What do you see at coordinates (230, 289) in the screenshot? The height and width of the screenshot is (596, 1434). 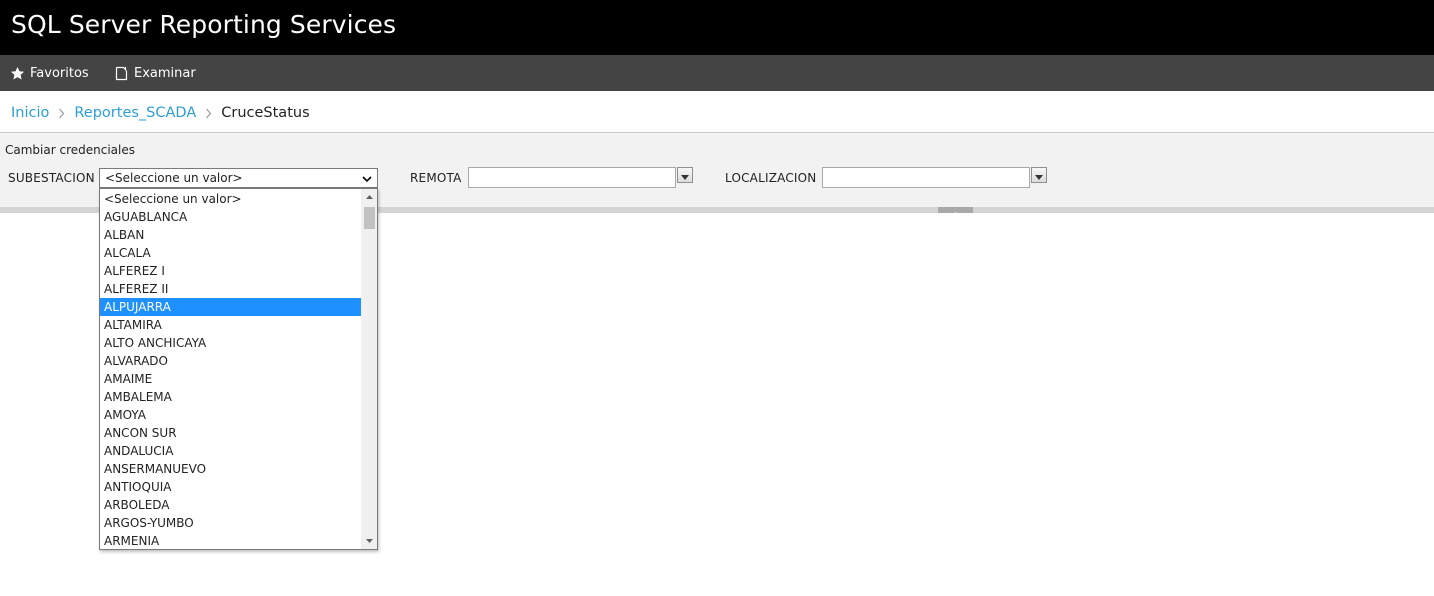 I see `dropdown-option: ALFEREZ II` at bounding box center [230, 289].